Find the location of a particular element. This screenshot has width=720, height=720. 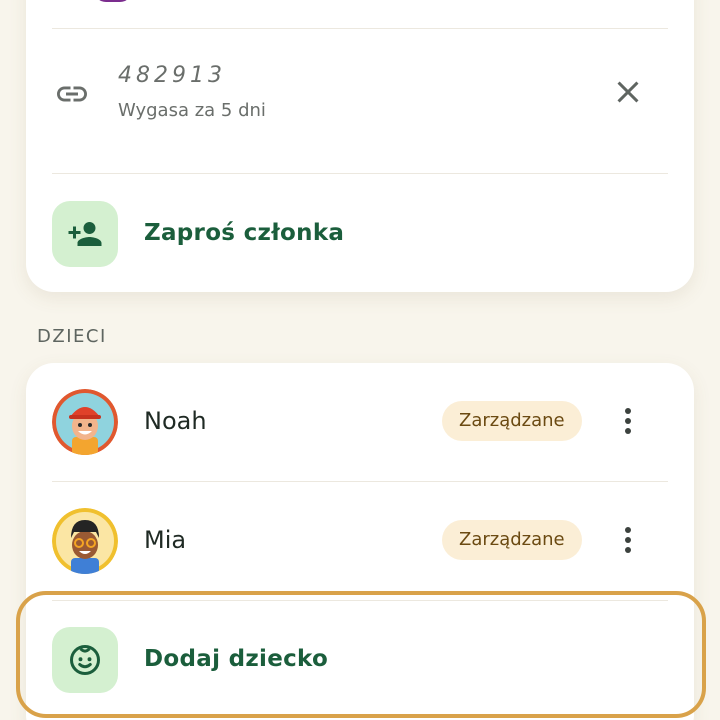

add-child-label: Dodaj dziecko is located at coordinates (236, 659).